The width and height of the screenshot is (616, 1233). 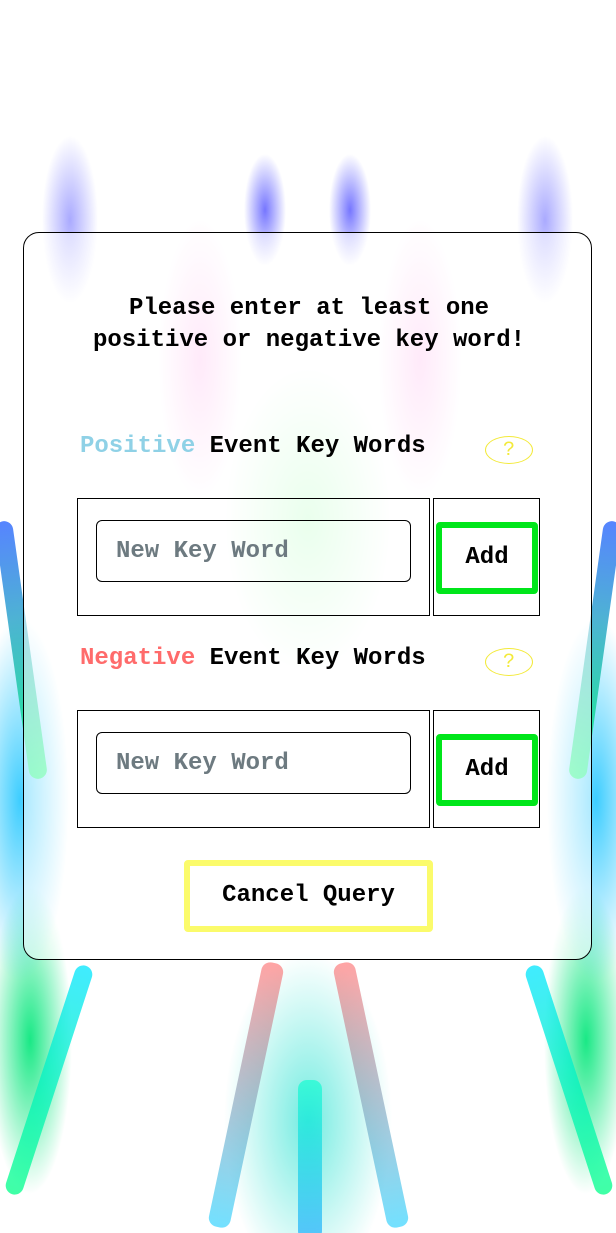 What do you see at coordinates (138, 658) in the screenshot?
I see `negative-label: Negative` at bounding box center [138, 658].